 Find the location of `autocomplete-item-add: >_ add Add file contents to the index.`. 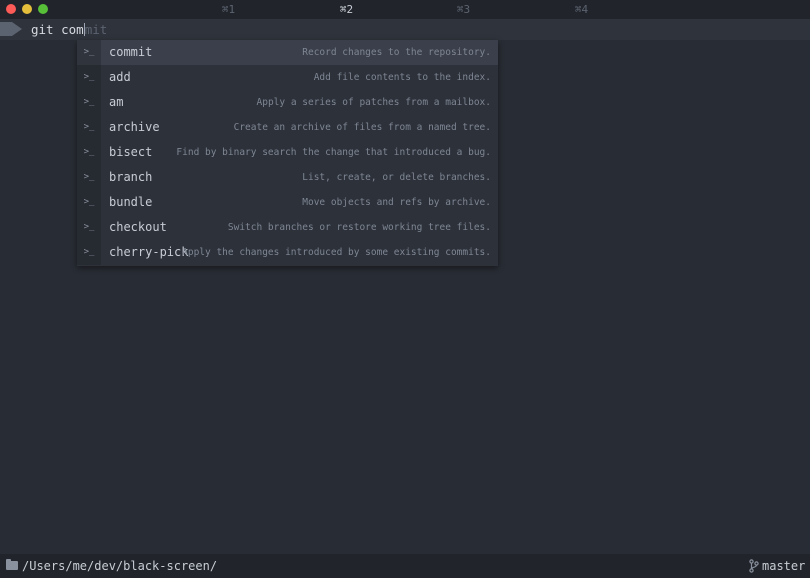

autocomplete-item-add: >_ add Add file contents to the index. is located at coordinates (287, 77).